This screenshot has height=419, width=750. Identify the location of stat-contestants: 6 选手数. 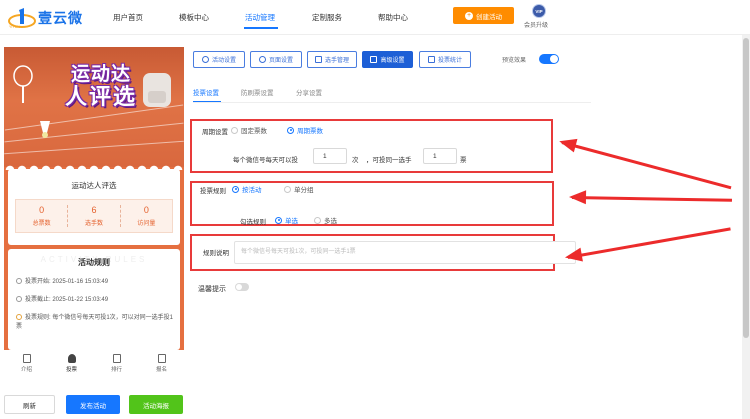
(93, 216).